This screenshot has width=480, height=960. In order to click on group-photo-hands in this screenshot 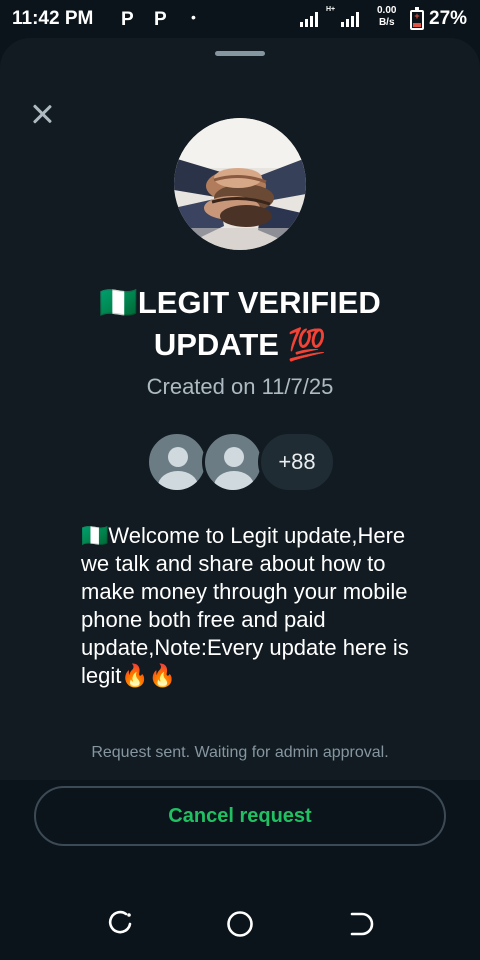, I will do `click(240, 184)`.